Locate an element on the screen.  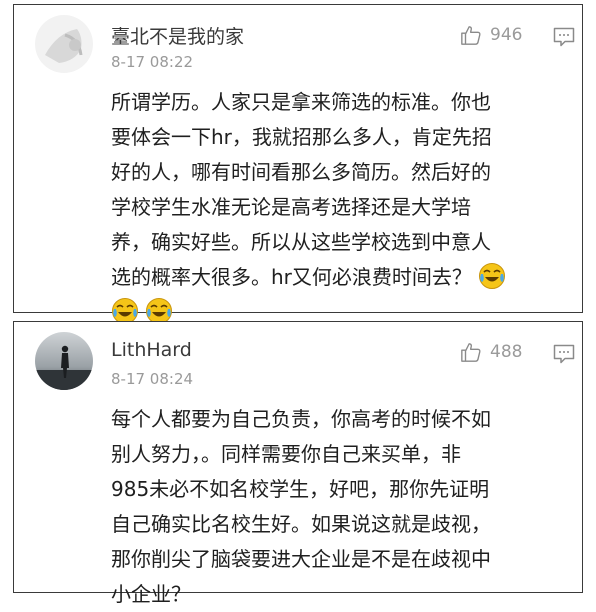
like-button: 946 is located at coordinates (491, 35).